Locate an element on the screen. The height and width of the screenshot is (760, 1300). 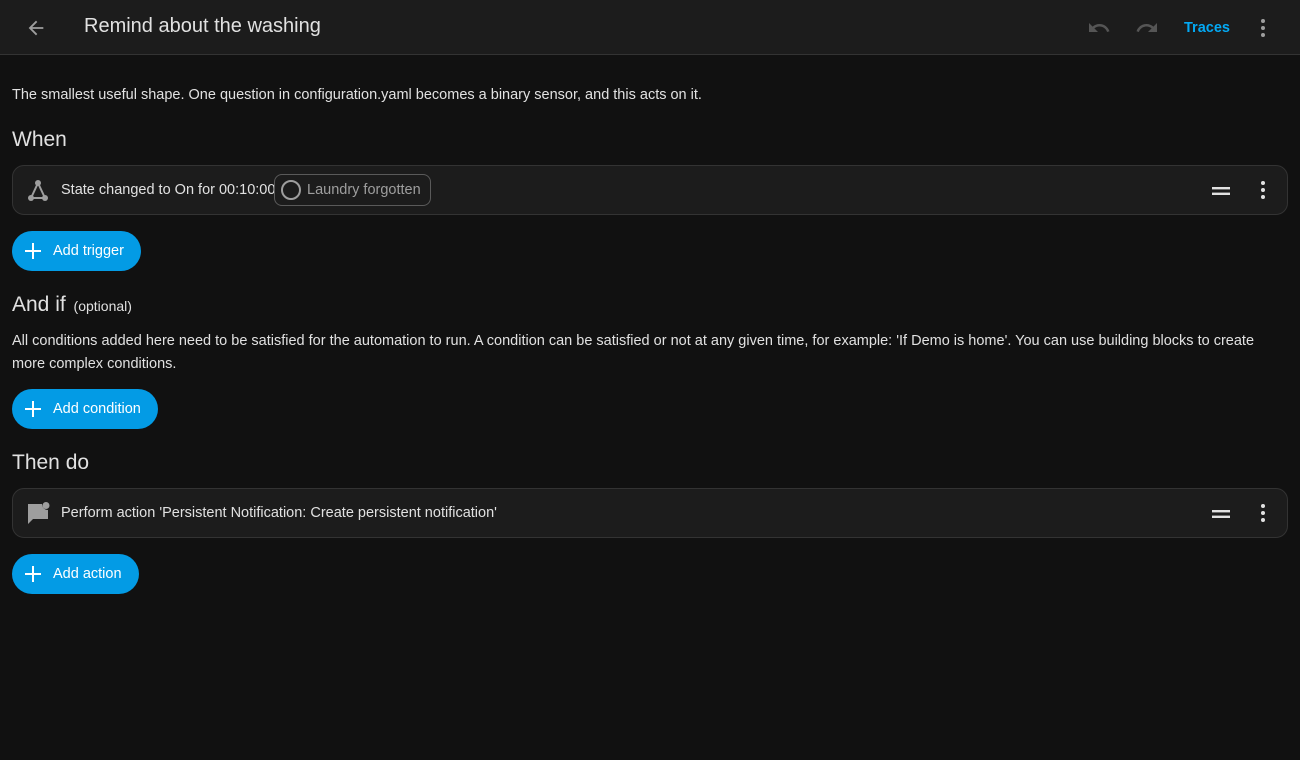
section-title-then-do: Then do is located at coordinates (51, 462).